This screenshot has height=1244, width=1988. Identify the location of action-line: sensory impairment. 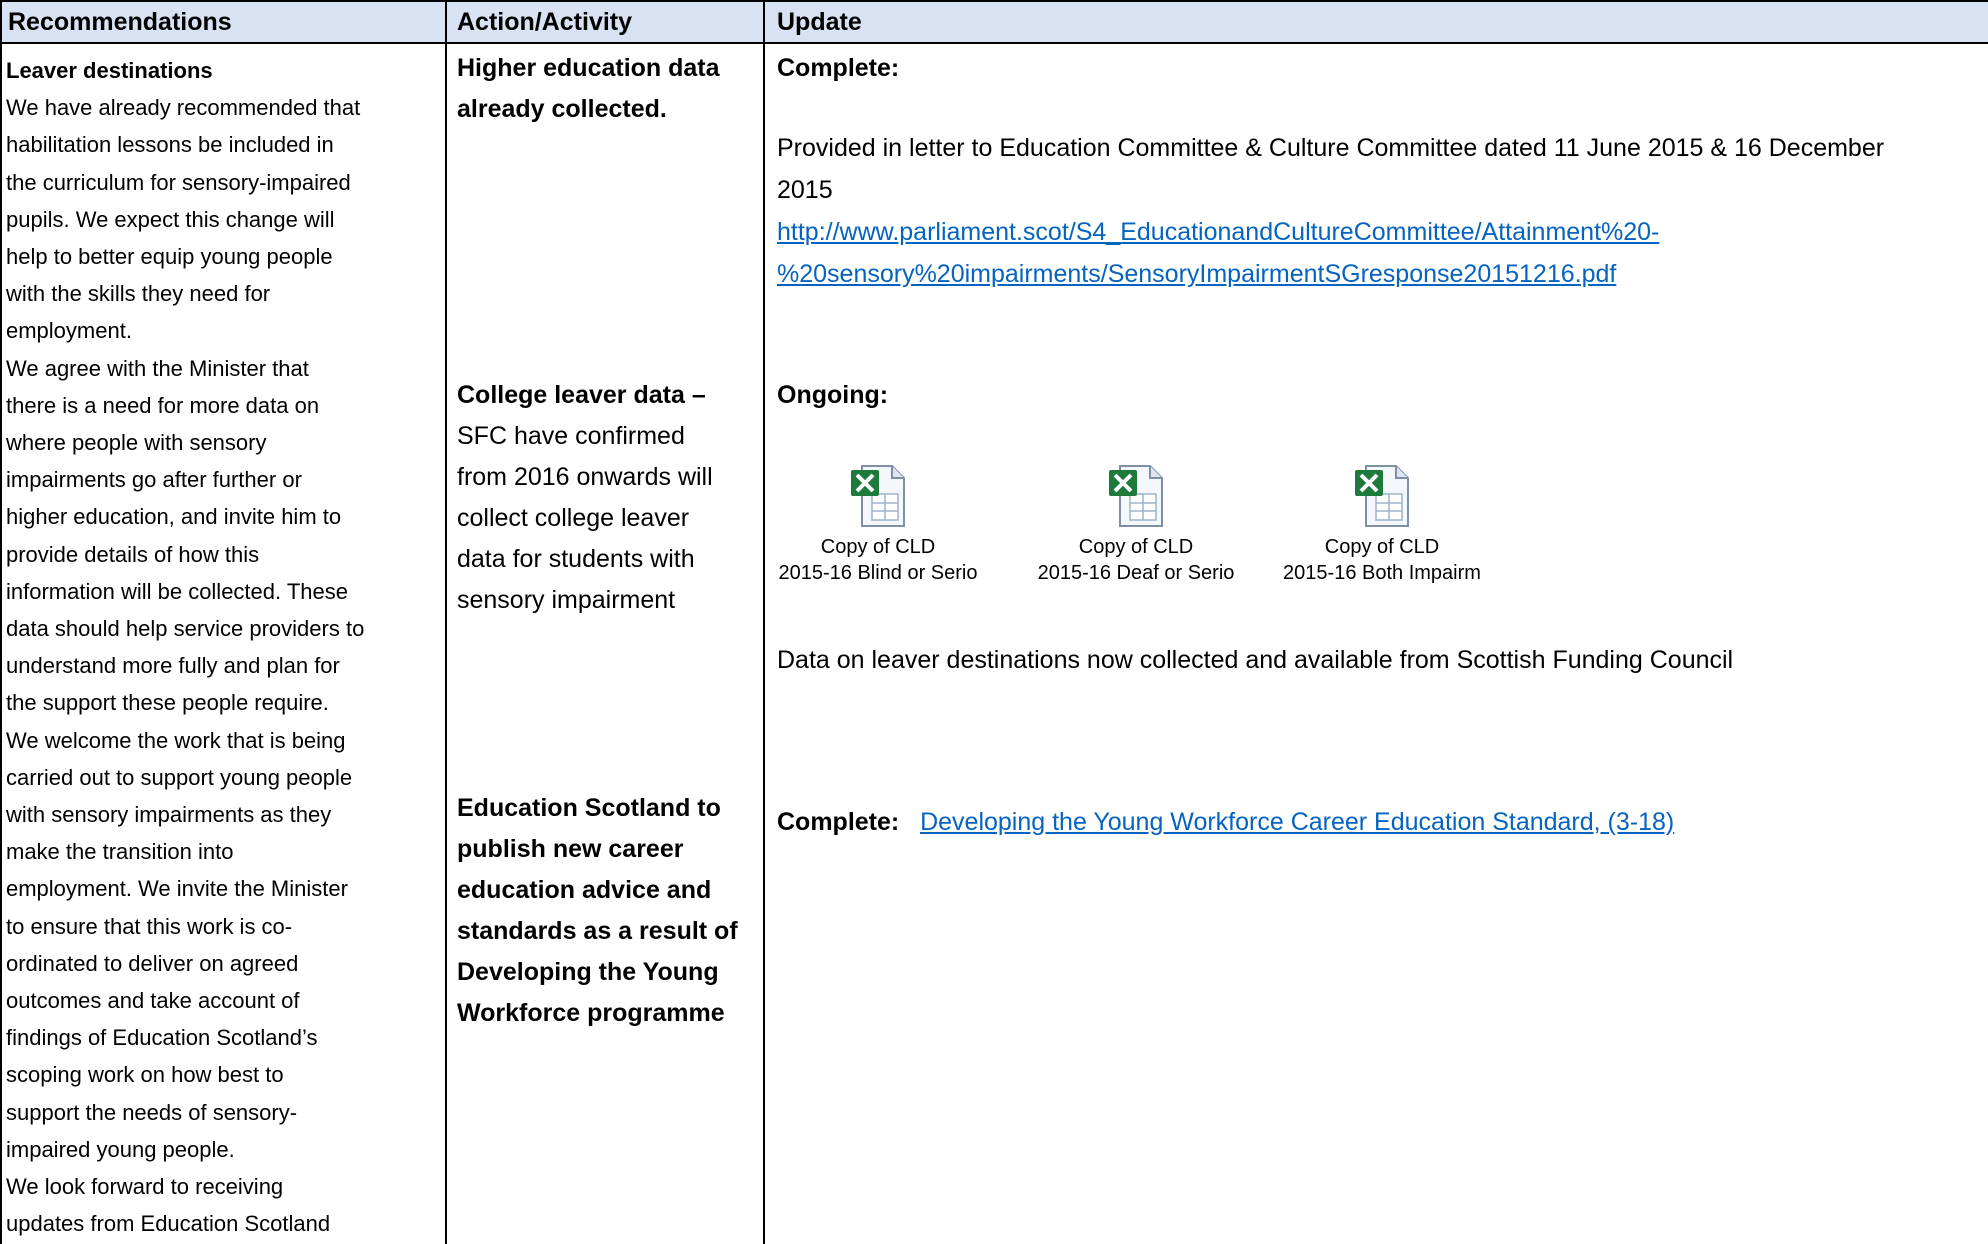
(566, 600).